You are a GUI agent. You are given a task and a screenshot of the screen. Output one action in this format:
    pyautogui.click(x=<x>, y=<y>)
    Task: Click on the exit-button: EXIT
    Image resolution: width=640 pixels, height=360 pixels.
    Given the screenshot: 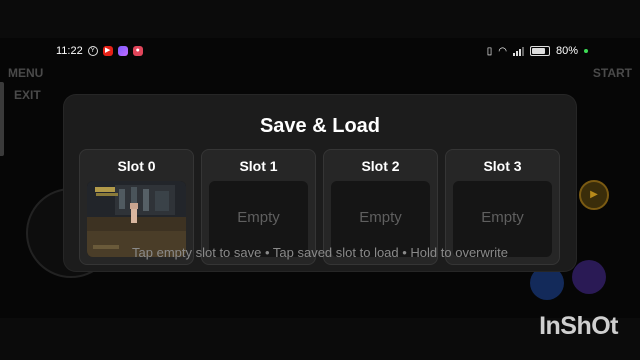 What is the action you would take?
    pyautogui.click(x=27, y=95)
    